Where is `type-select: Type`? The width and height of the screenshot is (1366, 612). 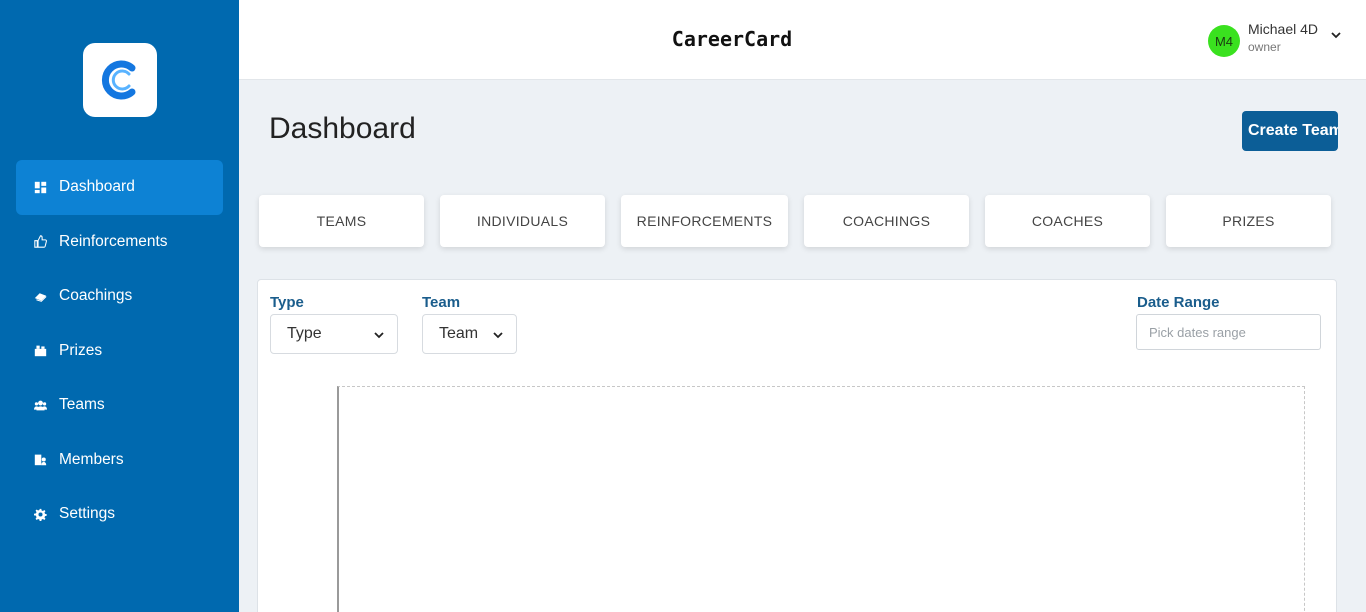
type-select: Type is located at coordinates (334, 334).